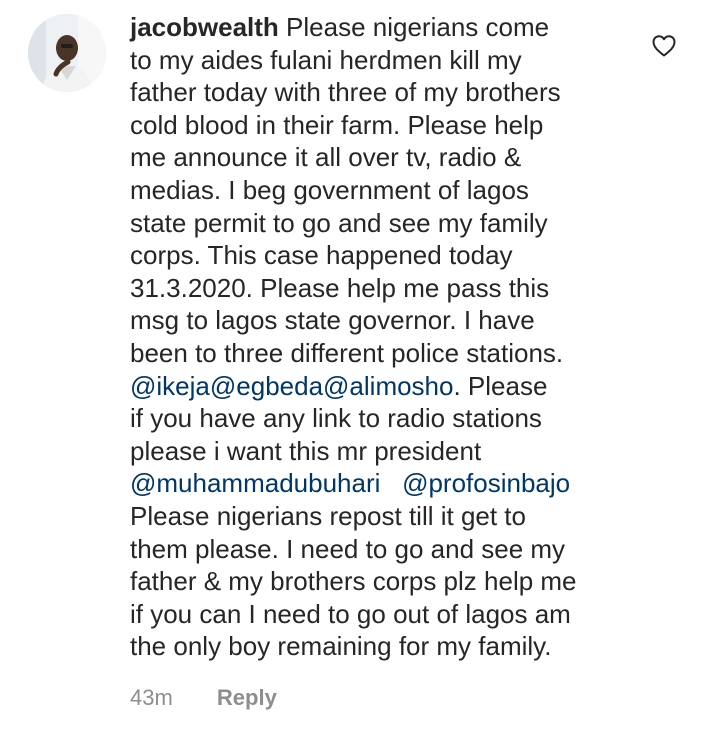 The height and width of the screenshot is (740, 720). I want to click on comment-line: them please. I need to go and see my, so click(348, 548).